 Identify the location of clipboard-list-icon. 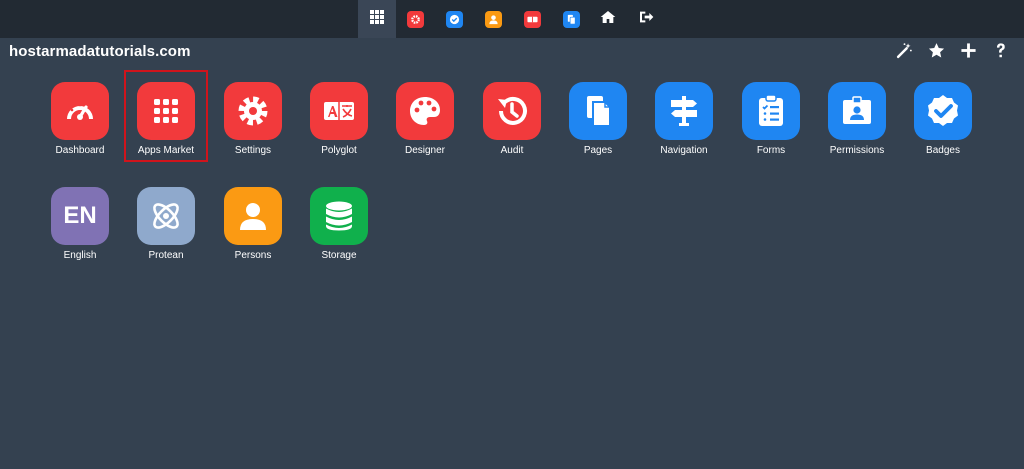
(771, 111).